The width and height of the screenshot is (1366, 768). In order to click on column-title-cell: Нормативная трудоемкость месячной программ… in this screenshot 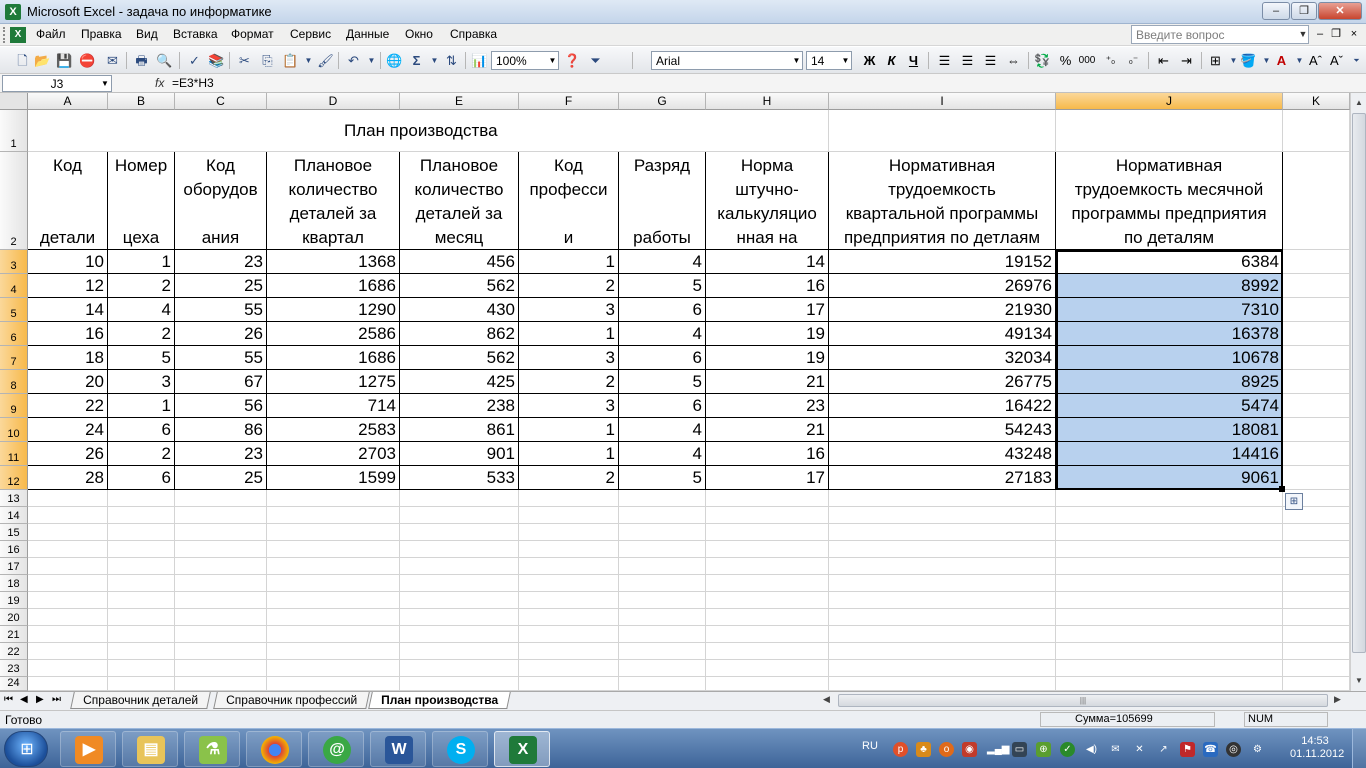, I will do `click(1169, 201)`.